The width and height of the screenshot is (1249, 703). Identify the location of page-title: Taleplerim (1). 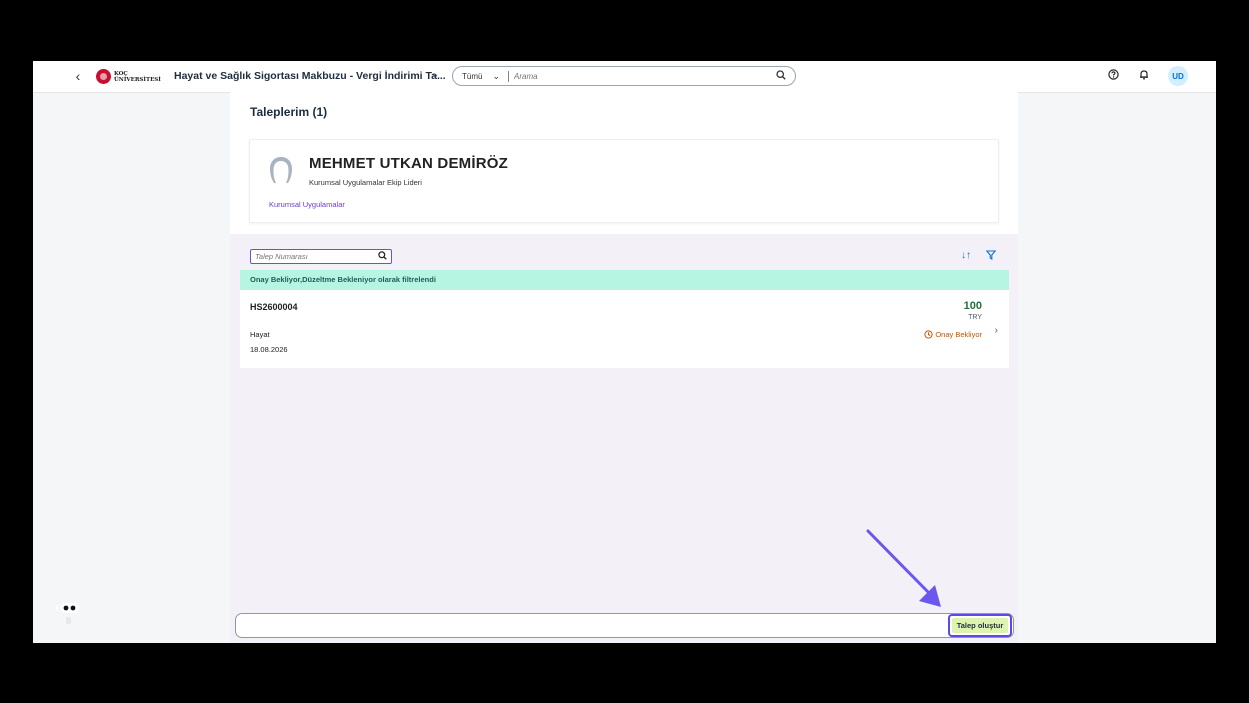
(289, 112).